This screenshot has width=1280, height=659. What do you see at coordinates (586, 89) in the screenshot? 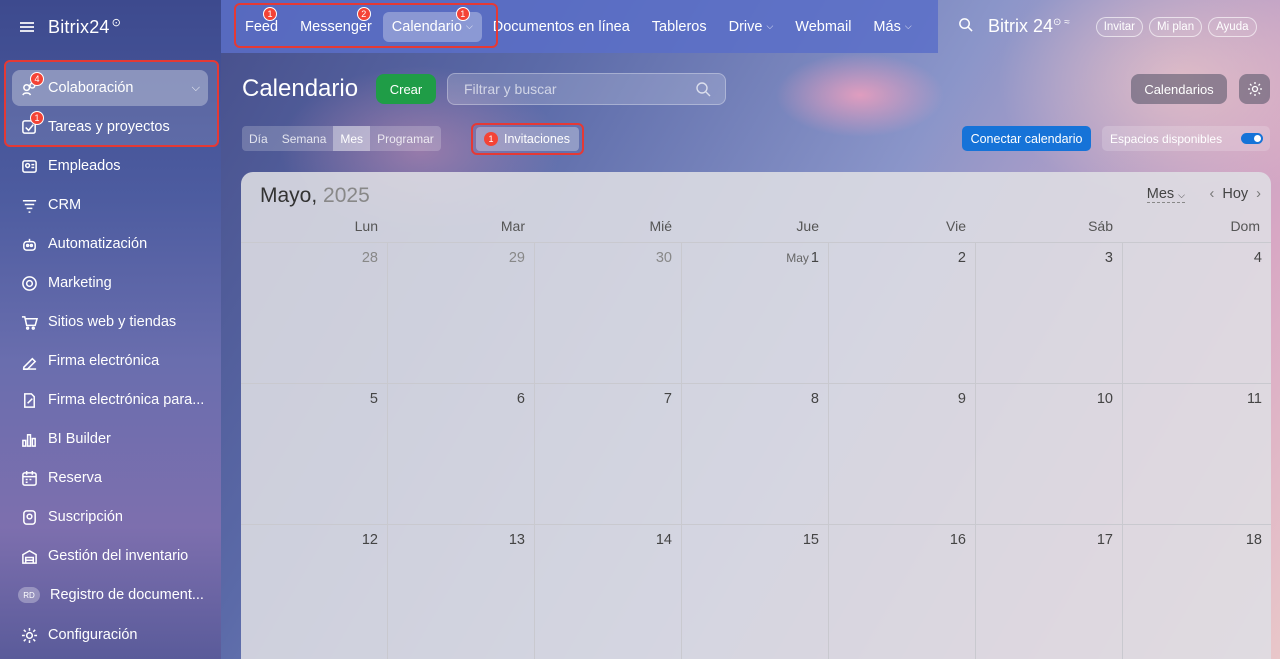
I see `search-input: Filtrar y buscar` at bounding box center [586, 89].